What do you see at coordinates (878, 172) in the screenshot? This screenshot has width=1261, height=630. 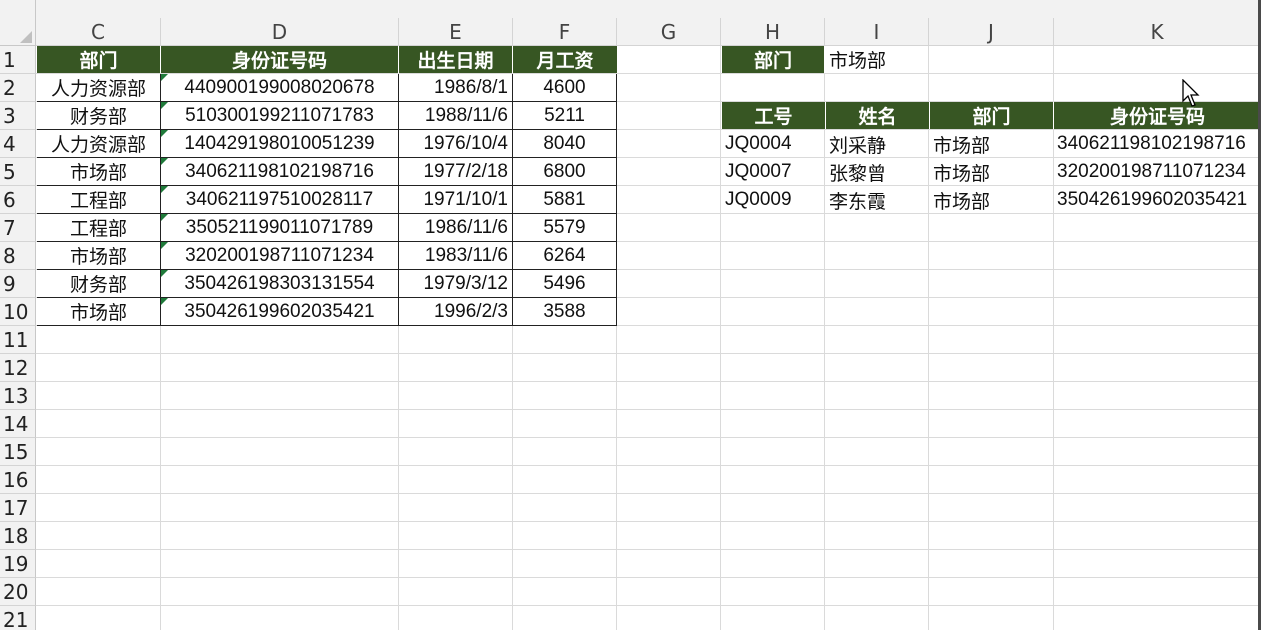 I see `result-cell-name: 张黎曾` at bounding box center [878, 172].